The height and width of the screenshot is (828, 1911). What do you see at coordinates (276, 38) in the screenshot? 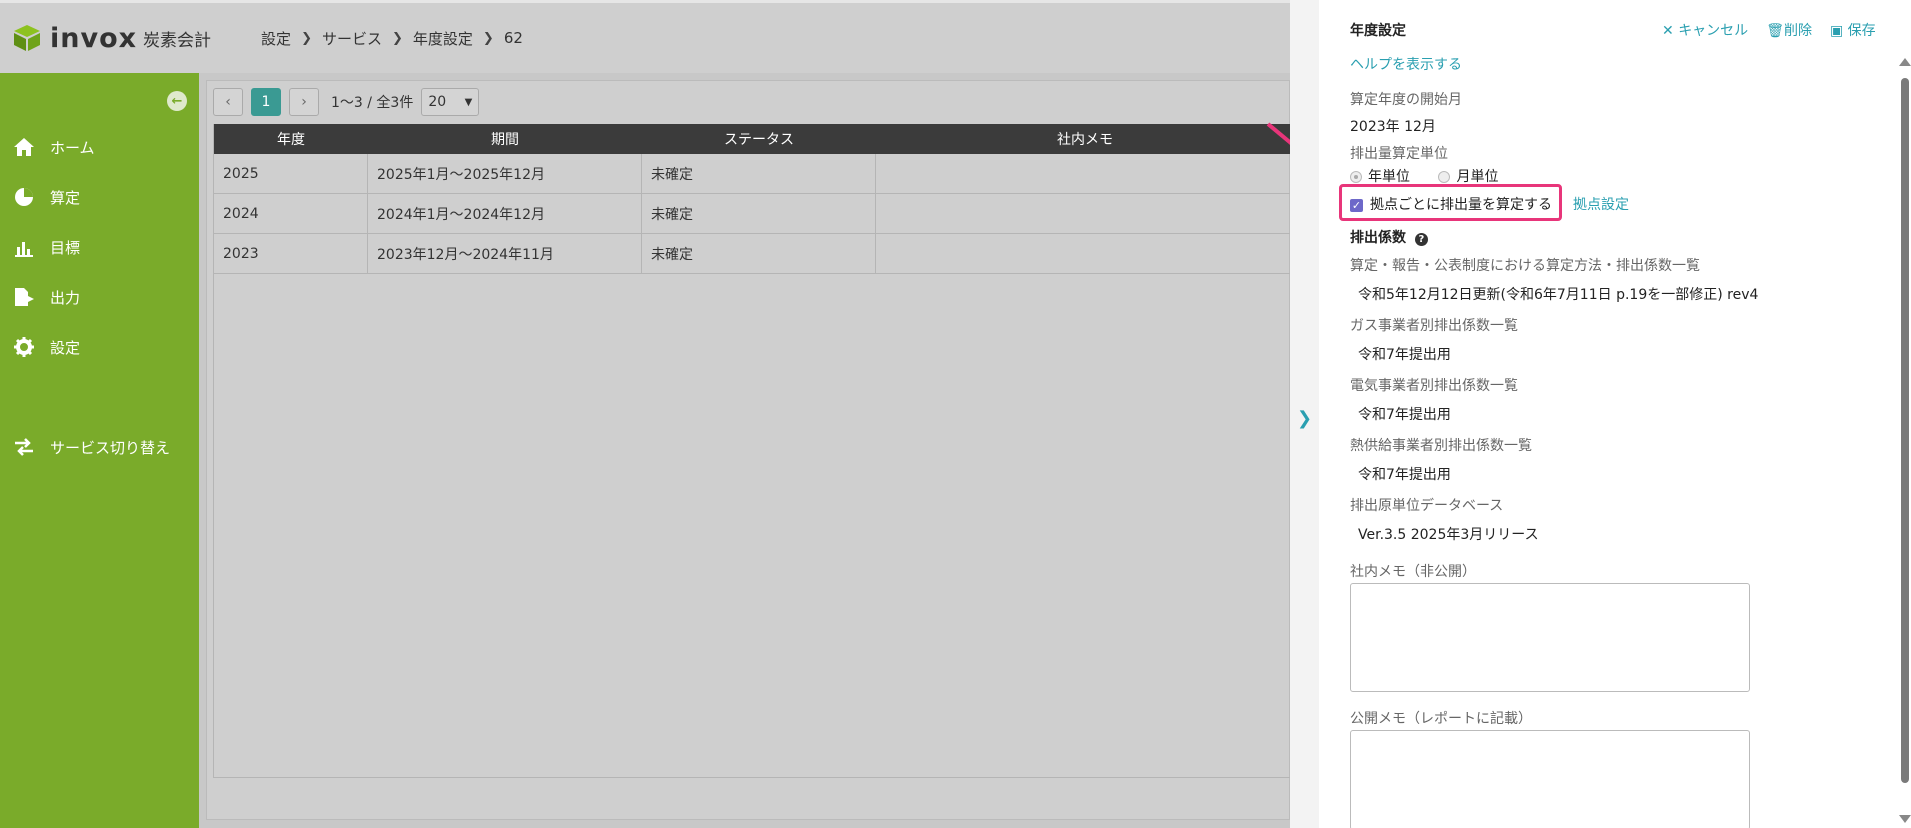
I see `breadcrumb-item-settings: 設定` at bounding box center [276, 38].